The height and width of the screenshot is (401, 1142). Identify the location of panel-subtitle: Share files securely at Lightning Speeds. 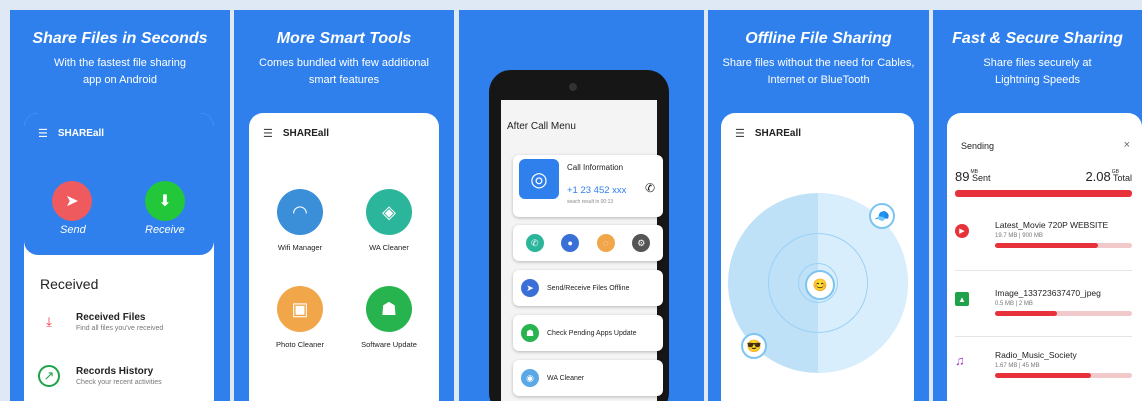
(1037, 72).